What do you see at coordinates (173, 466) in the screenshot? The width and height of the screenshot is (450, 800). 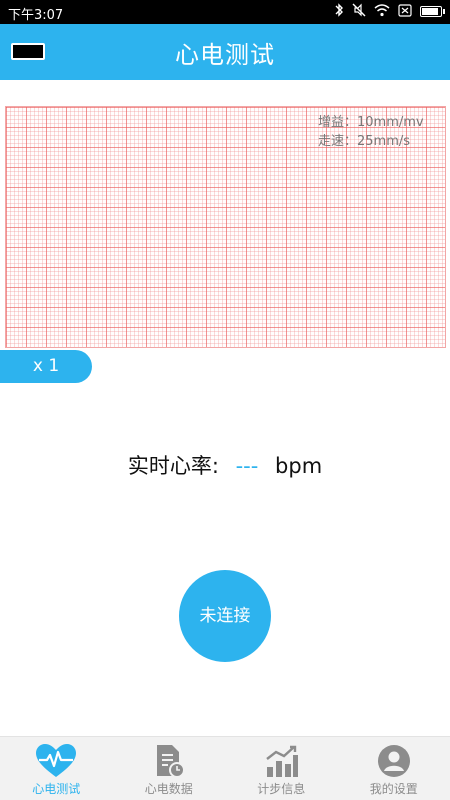 I see `heart-rate-label: 实时心率:` at bounding box center [173, 466].